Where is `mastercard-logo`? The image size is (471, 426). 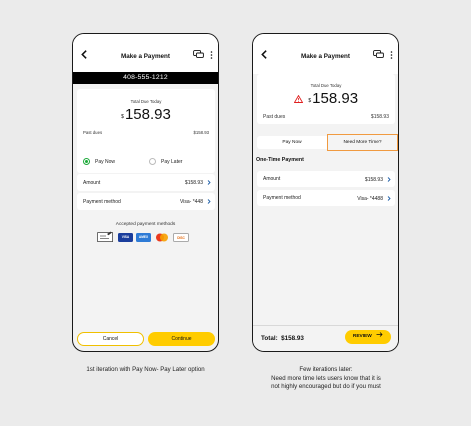
mastercard-logo is located at coordinates (162, 237).